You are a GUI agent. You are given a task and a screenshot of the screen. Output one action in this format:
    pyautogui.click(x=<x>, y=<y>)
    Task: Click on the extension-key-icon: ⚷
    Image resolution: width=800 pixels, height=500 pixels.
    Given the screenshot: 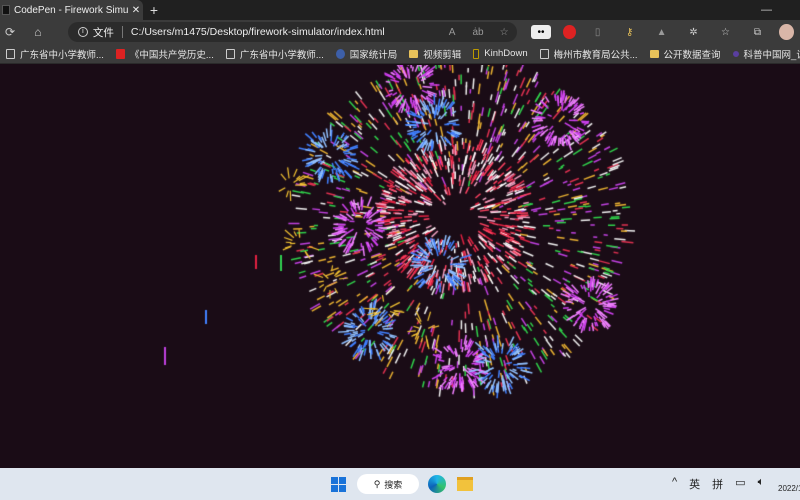 What is the action you would take?
    pyautogui.click(x=630, y=32)
    